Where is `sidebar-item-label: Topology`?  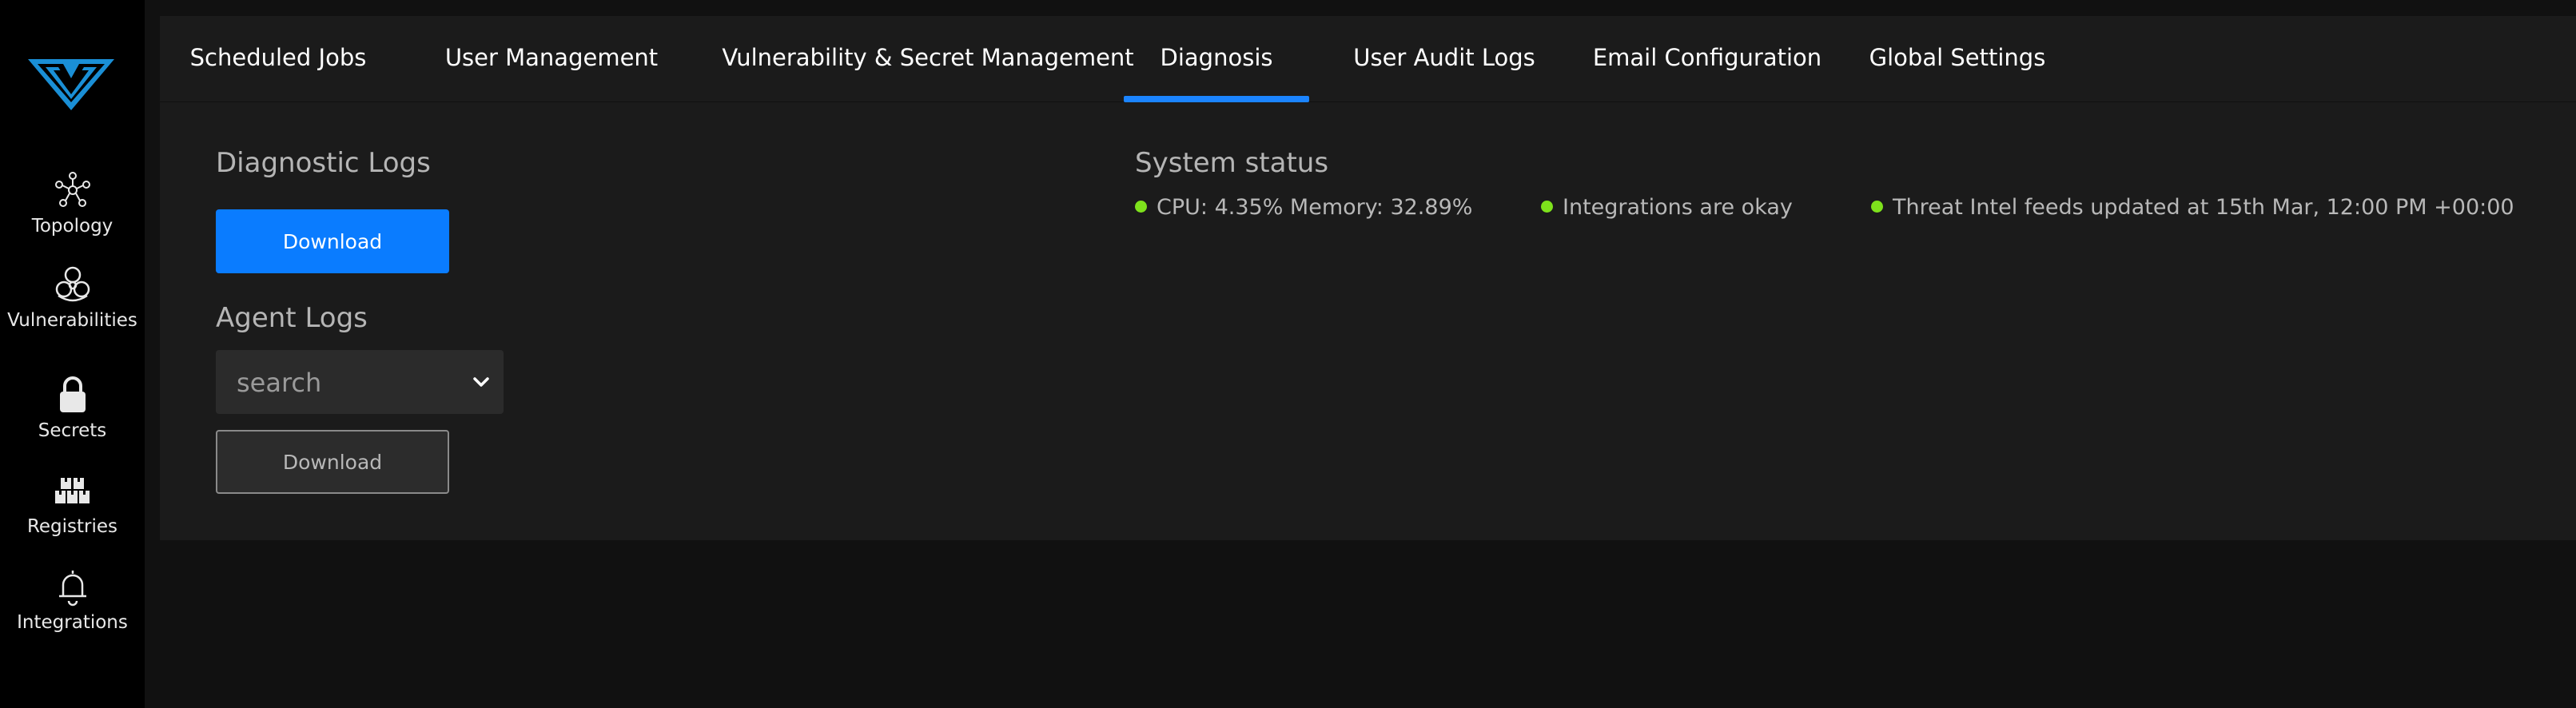
sidebar-item-label: Topology is located at coordinates (72, 226).